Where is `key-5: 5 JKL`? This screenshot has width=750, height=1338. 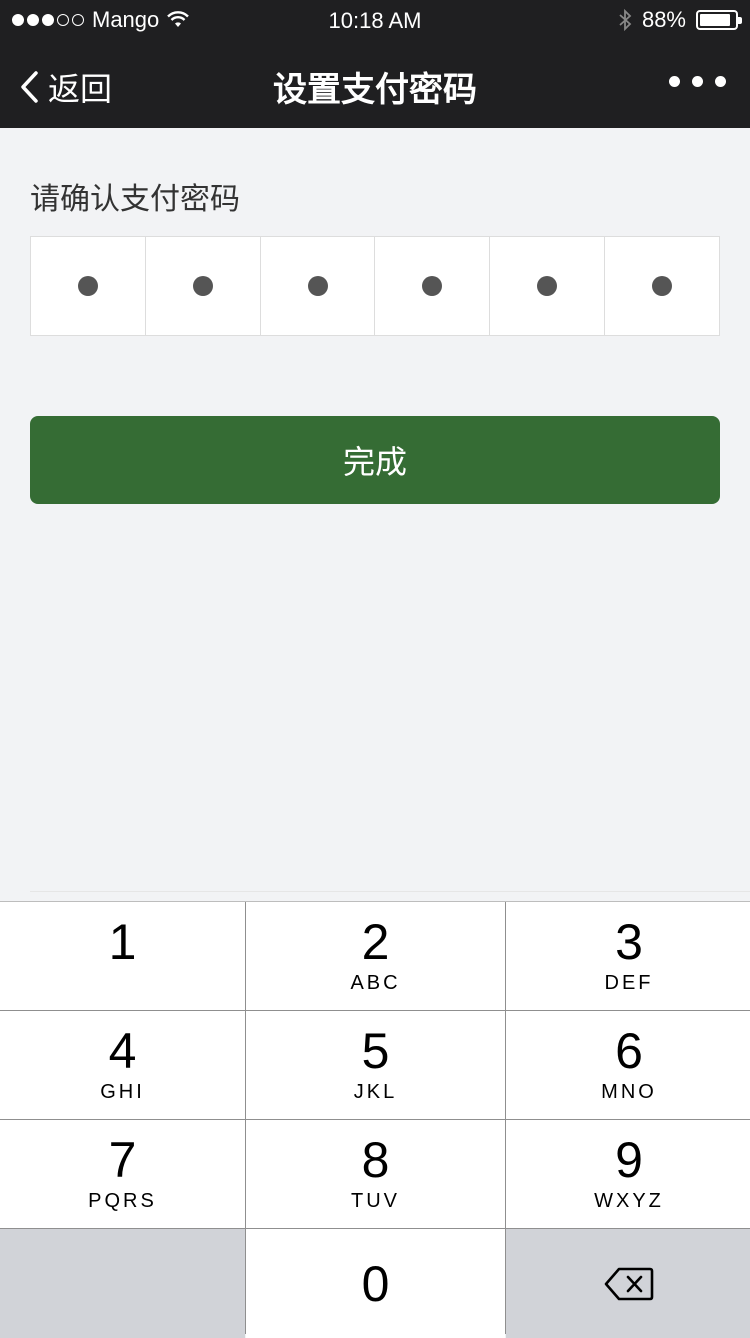
key-5: 5 JKL is located at coordinates (375, 1065).